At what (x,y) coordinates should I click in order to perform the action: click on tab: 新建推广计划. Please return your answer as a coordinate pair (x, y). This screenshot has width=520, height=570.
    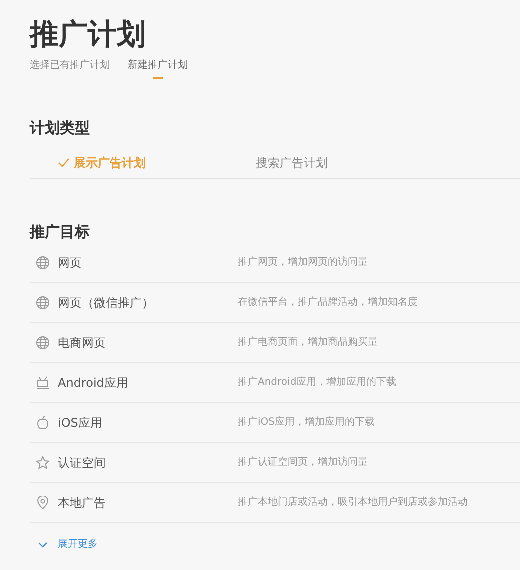
    Looking at the image, I should click on (158, 68).